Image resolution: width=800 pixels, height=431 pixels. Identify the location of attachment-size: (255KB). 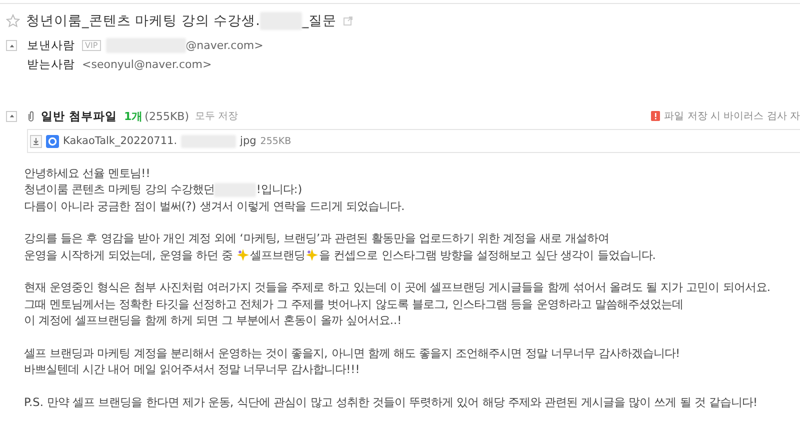
(167, 116).